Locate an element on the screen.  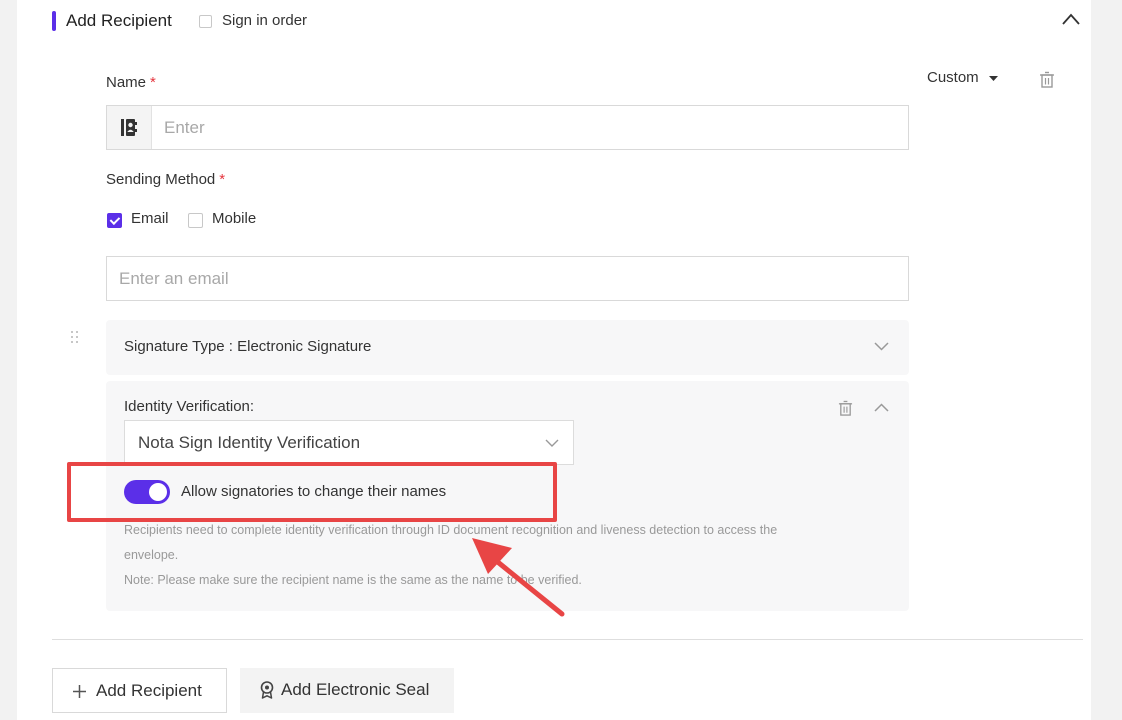
role-select-value: Custom is located at coordinates (953, 77).